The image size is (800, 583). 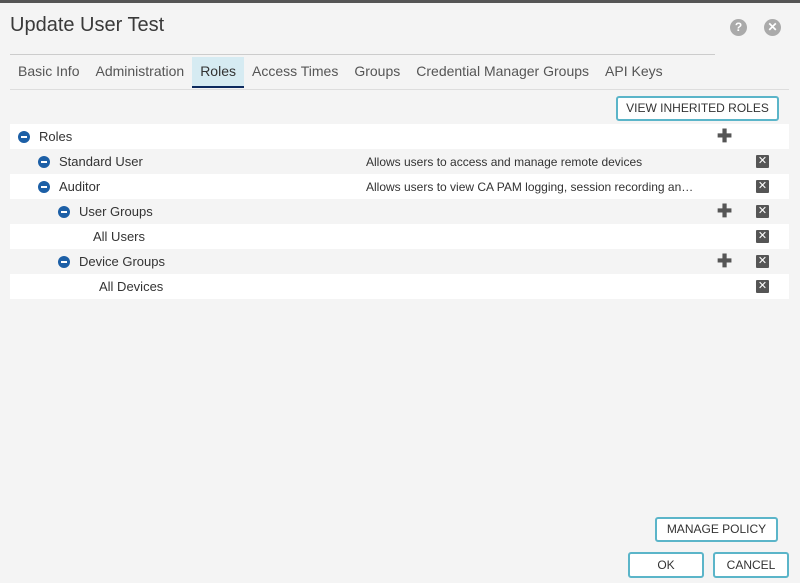 I want to click on ok-button: OK, so click(x=666, y=565).